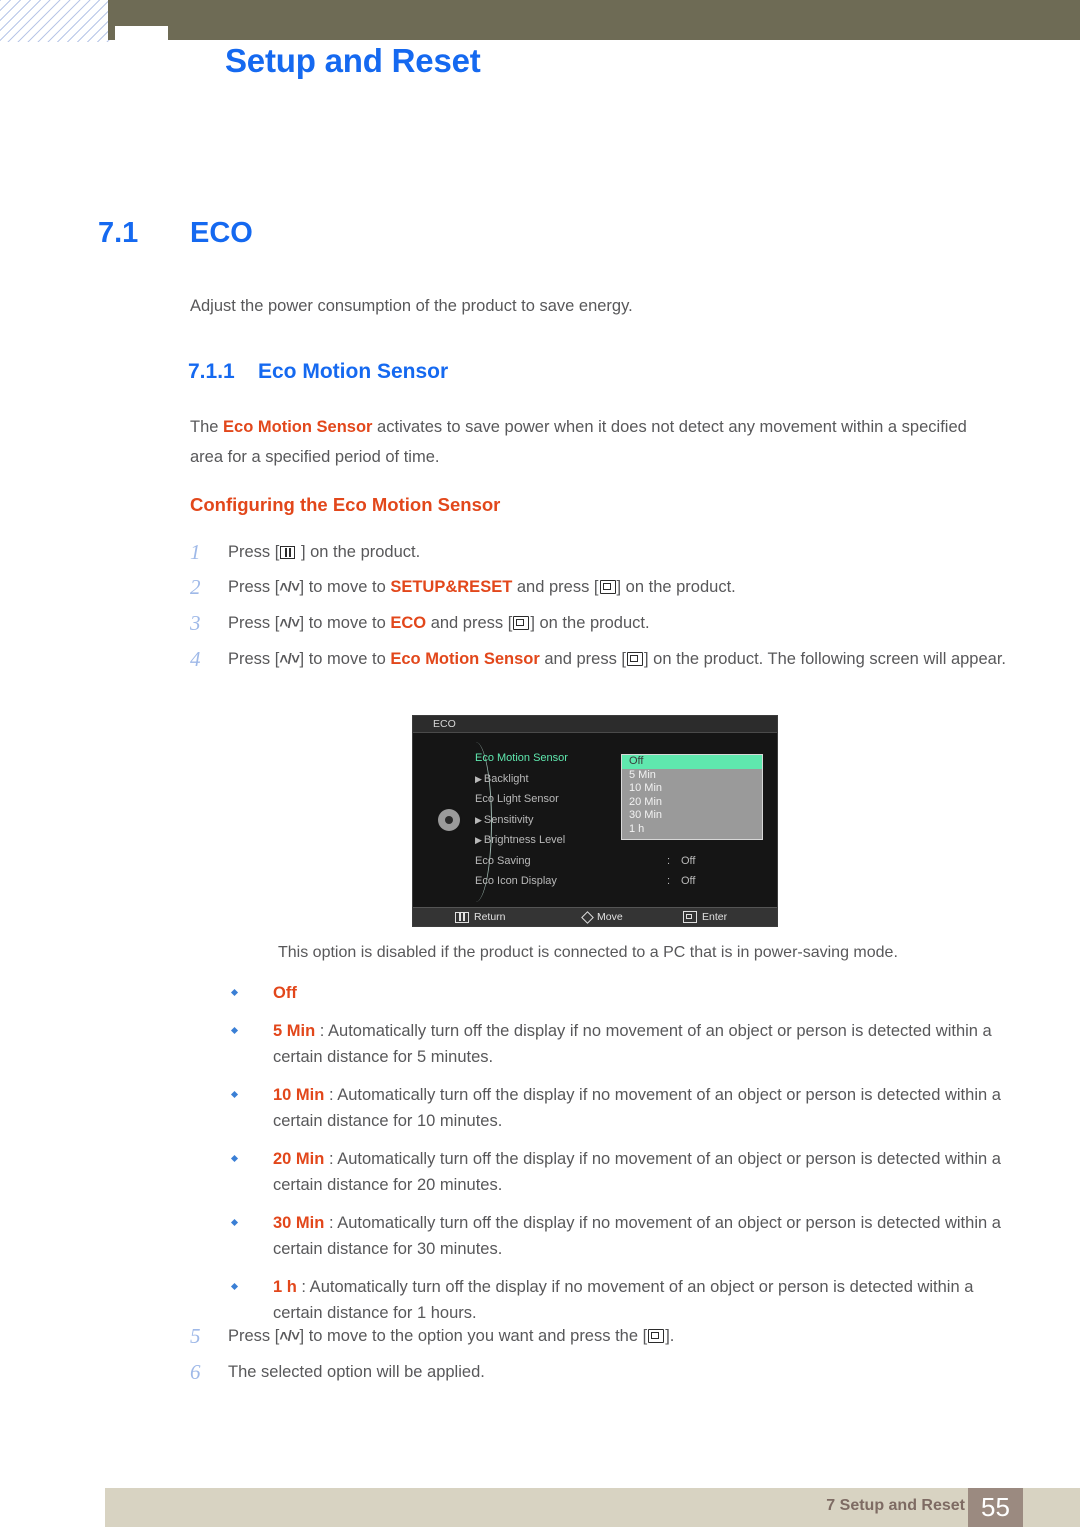 Image resolution: width=1080 pixels, height=1527 pixels. I want to click on osd-footer-label: Enter, so click(715, 917).